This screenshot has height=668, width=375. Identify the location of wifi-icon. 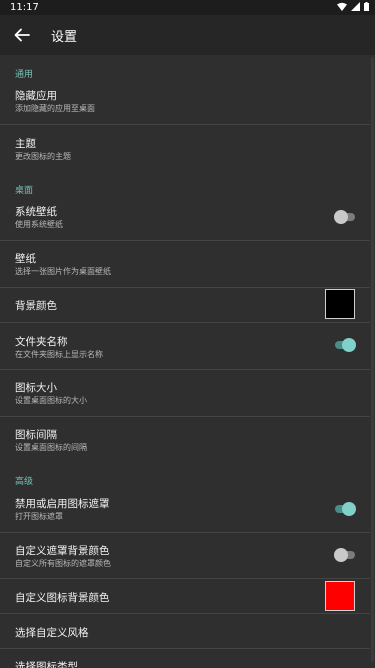
(342, 6).